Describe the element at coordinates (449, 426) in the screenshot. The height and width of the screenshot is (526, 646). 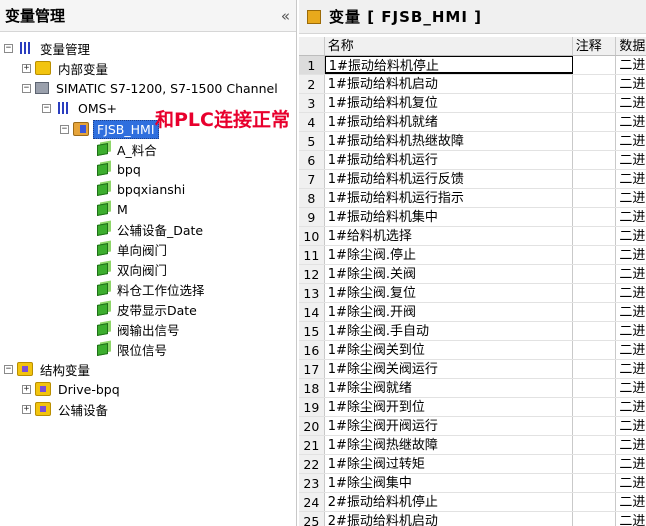
I see `cell-name: 1#除尘阀开阀运行` at that location.